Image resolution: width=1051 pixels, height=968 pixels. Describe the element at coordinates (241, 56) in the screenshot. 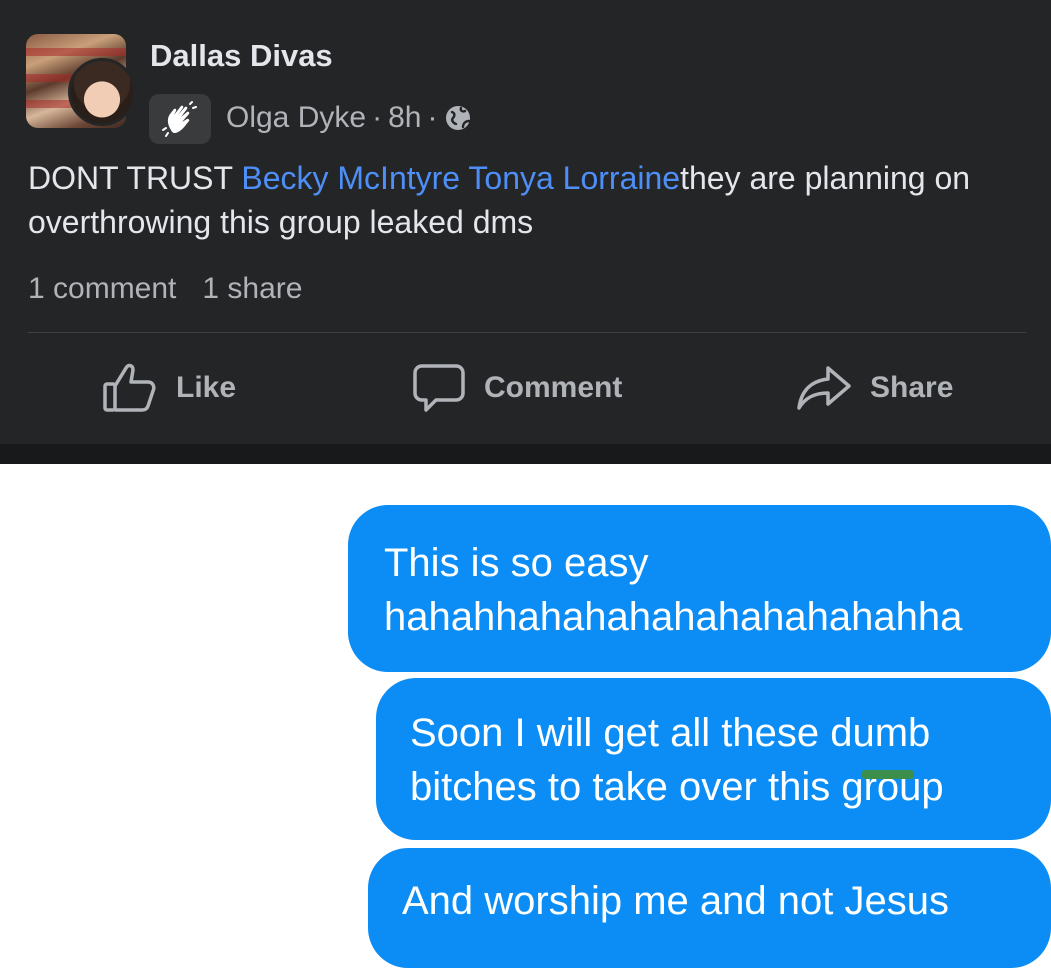

I see `group-name: Dallas Divas` at that location.